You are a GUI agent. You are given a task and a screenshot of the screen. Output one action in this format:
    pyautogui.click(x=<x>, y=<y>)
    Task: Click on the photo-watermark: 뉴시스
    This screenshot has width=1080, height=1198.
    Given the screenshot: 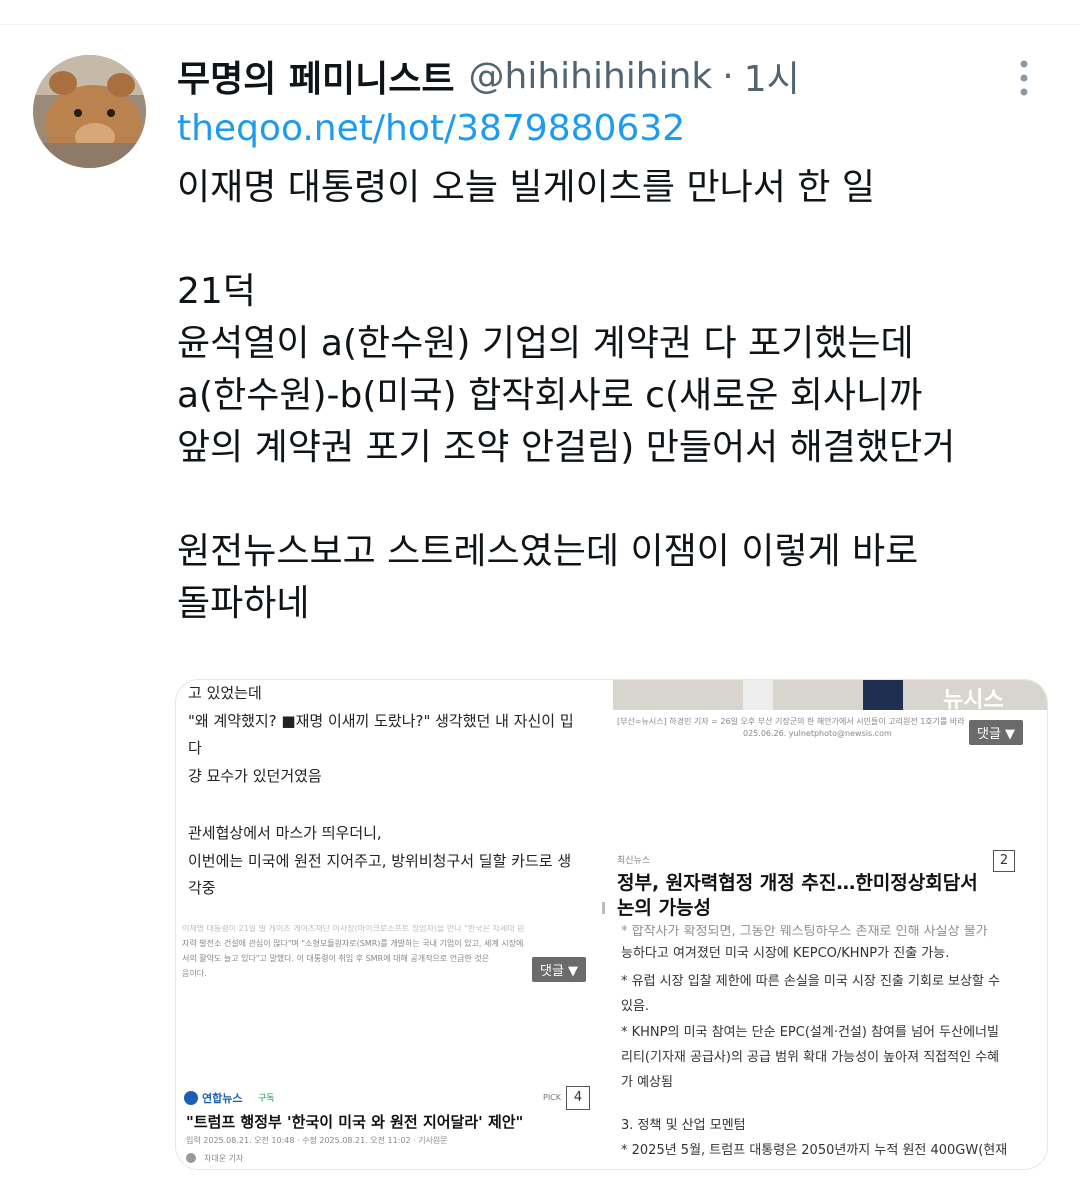 What is the action you would take?
    pyautogui.click(x=973, y=700)
    